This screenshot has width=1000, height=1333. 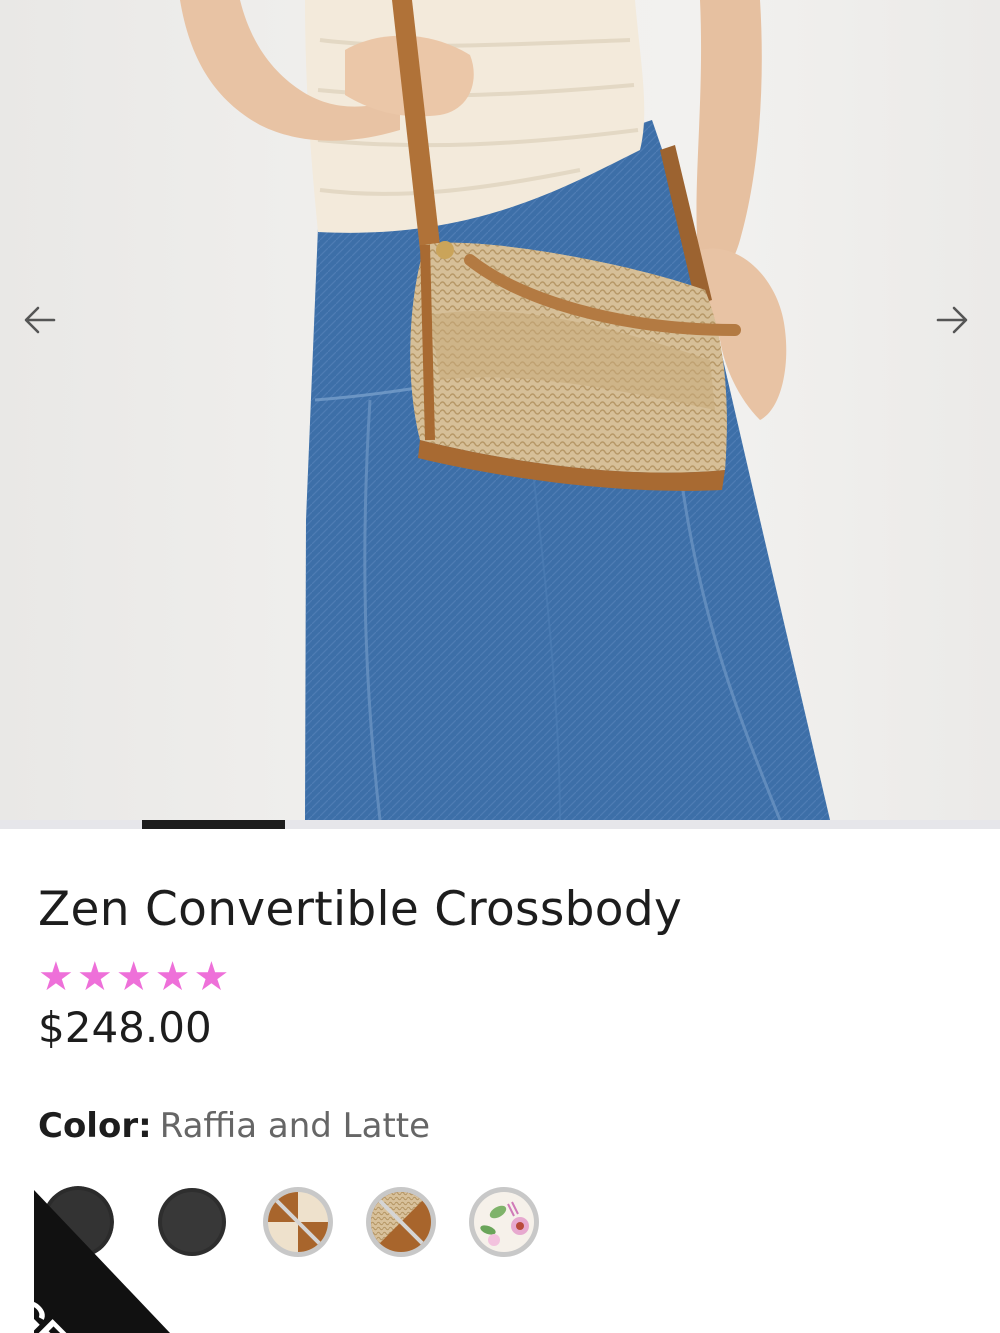 I want to click on arrow-left-icon, so click(x=40, y=320).